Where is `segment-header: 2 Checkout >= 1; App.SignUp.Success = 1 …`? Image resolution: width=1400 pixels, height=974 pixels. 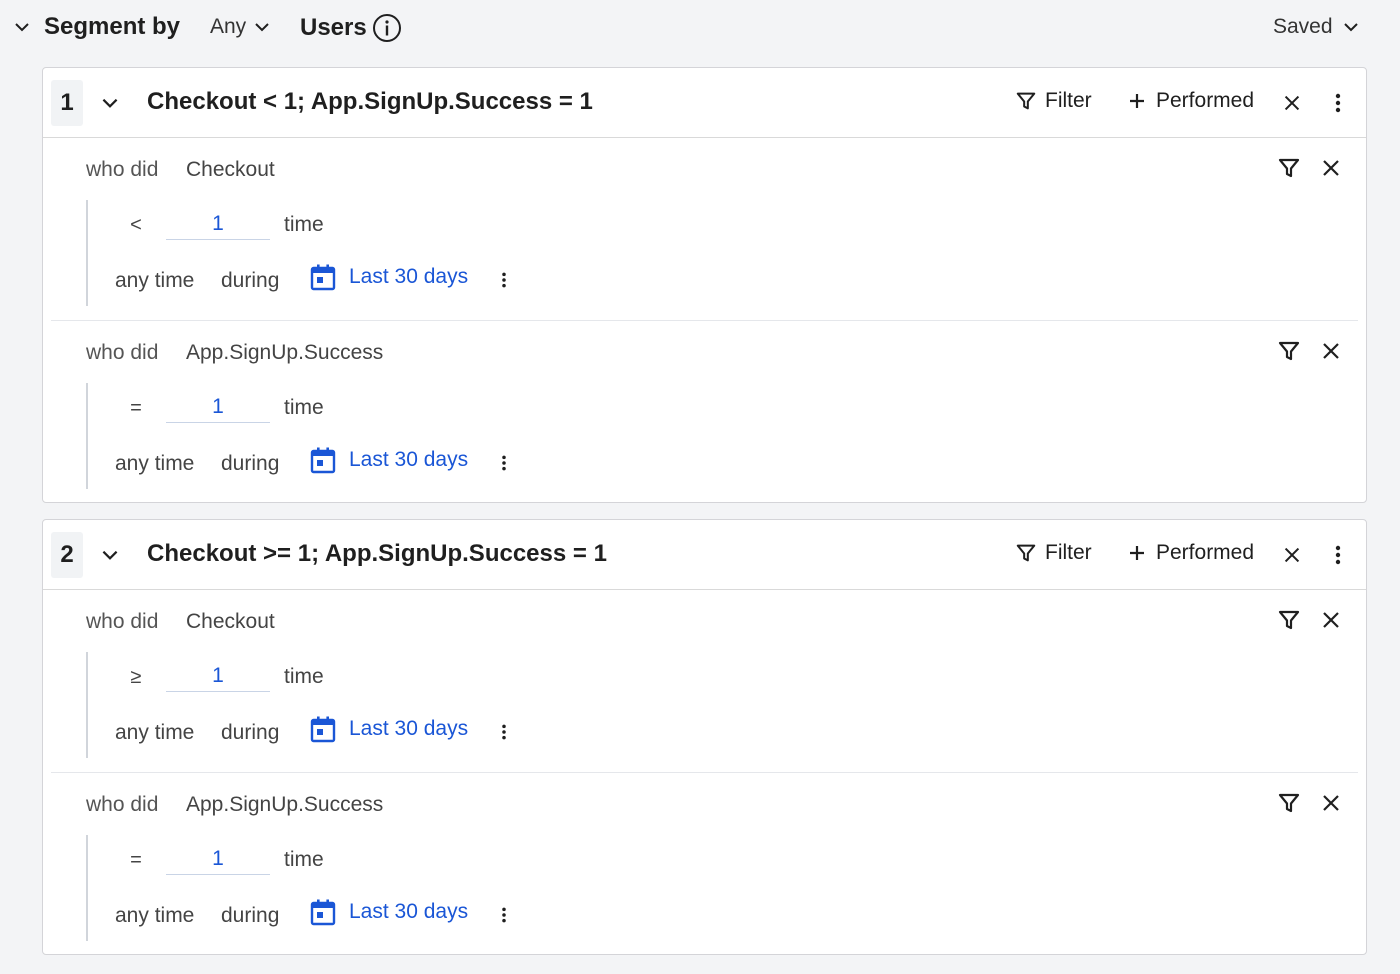 segment-header: 2 Checkout >= 1; App.SignUp.Success = 1 … is located at coordinates (704, 555).